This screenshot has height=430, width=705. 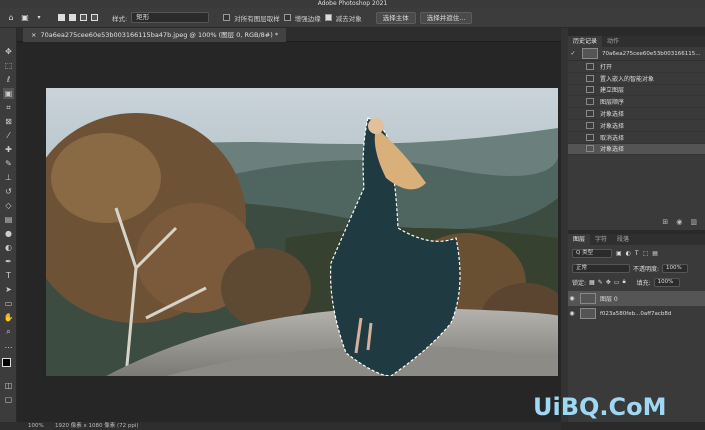 I want to click on rectangle-tool-icon: ▭, so click(x=8, y=303).